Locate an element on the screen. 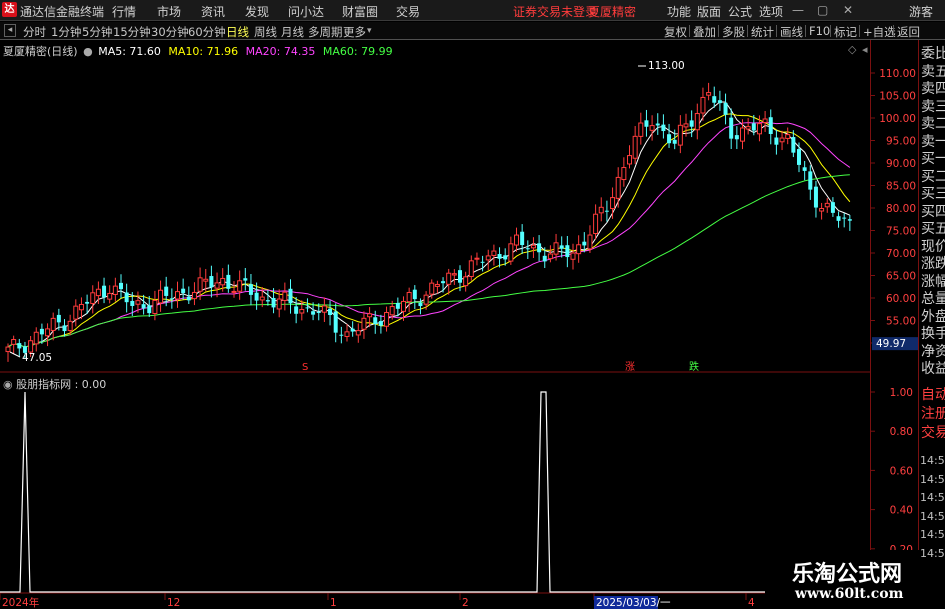  toolbar-adjust: 复权 is located at coordinates (675, 32).